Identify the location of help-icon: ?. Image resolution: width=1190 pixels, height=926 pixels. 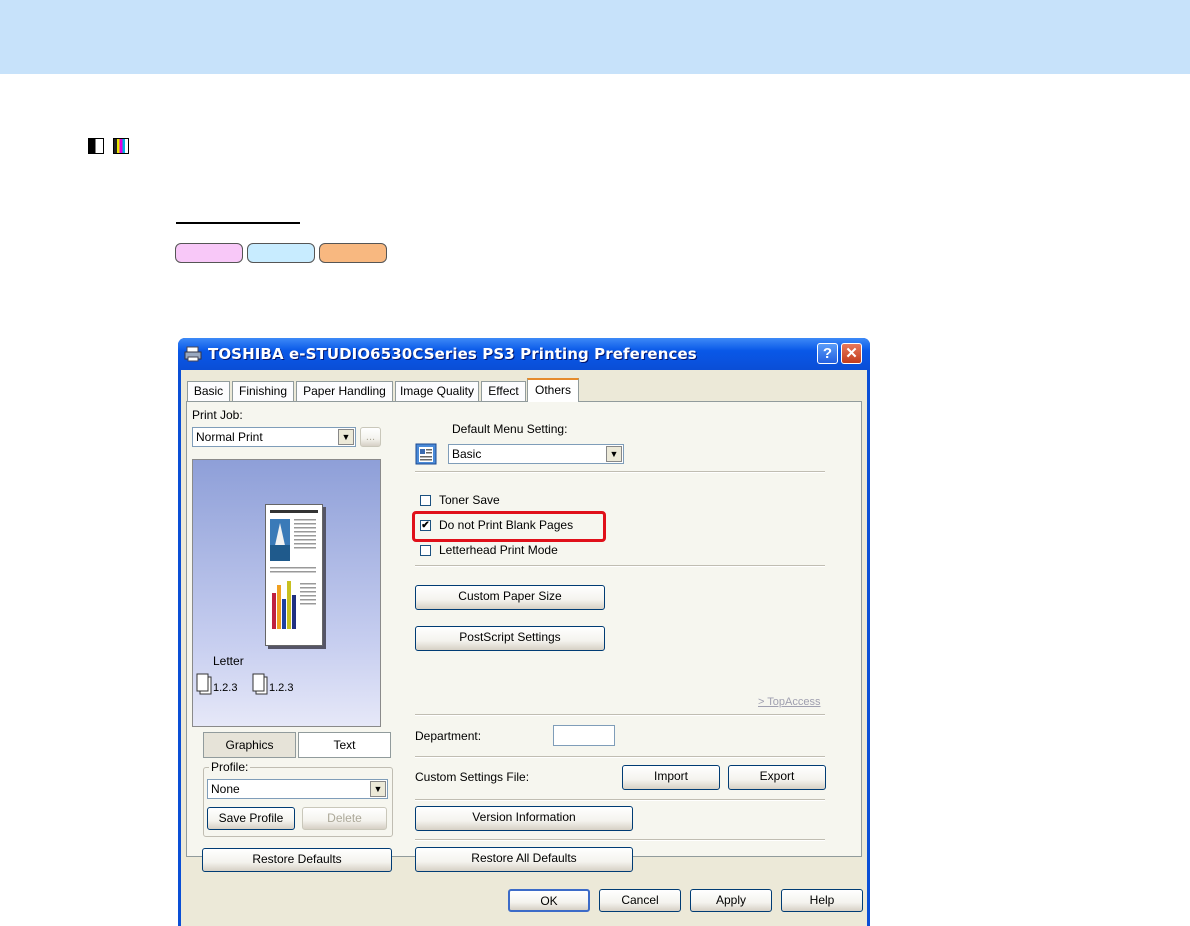
(827, 353).